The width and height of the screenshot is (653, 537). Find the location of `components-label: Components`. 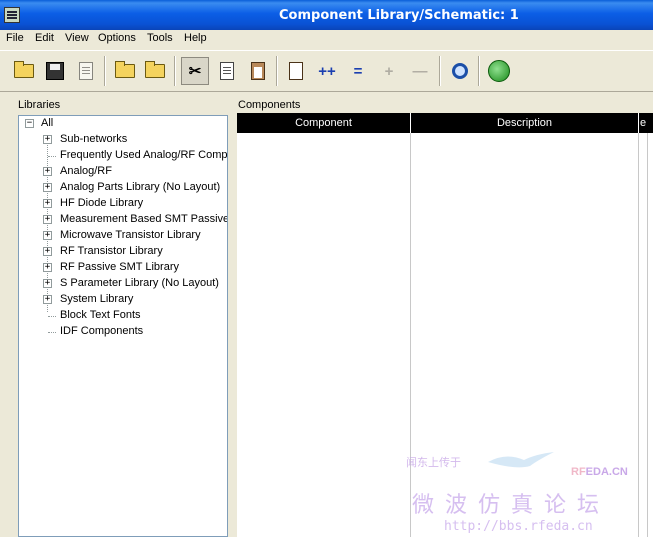

components-label: Components is located at coordinates (269, 105).